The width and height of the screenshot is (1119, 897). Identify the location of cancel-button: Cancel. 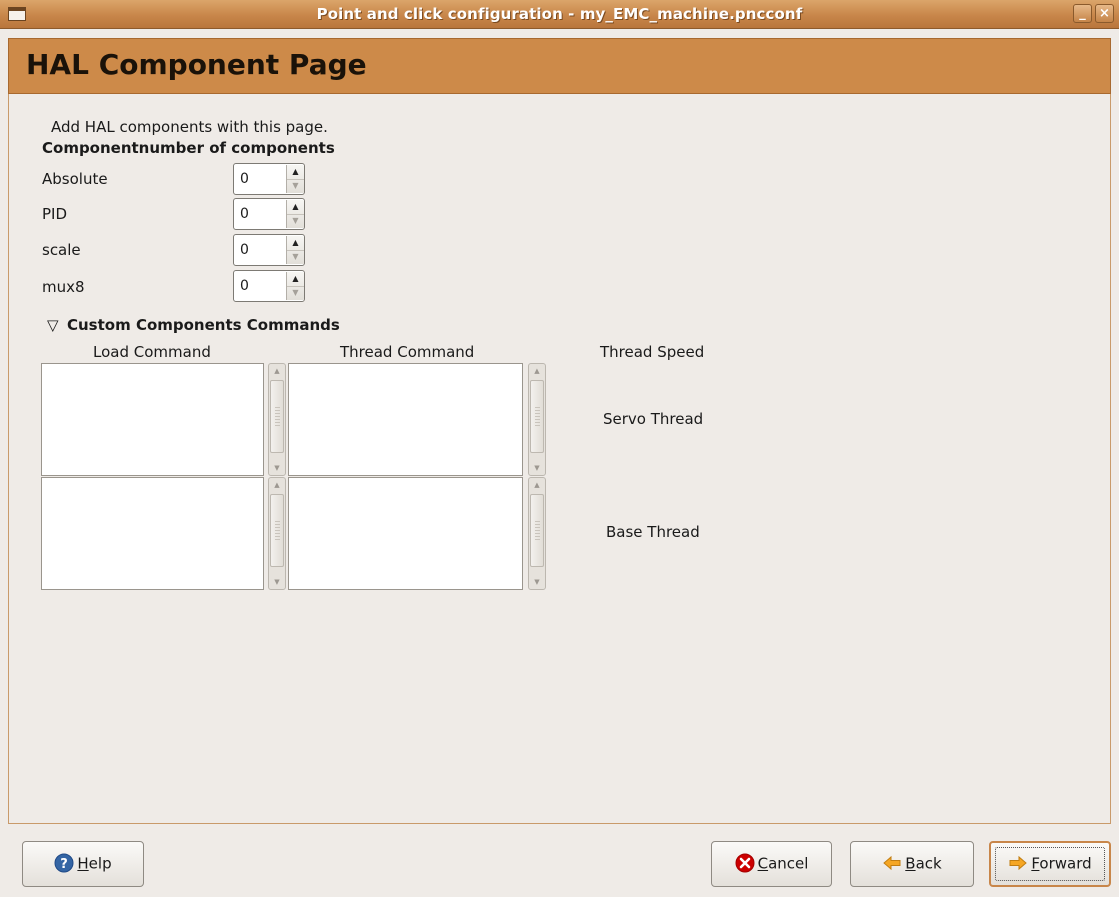
(771, 864).